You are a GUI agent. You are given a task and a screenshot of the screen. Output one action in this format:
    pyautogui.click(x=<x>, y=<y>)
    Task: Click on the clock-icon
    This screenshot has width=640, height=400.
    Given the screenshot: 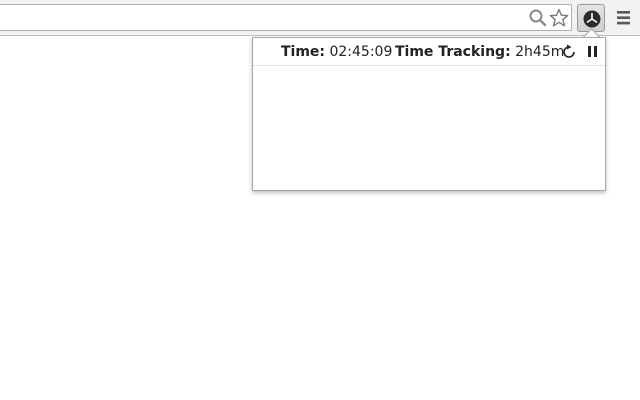 What is the action you would take?
    pyautogui.click(x=592, y=19)
    